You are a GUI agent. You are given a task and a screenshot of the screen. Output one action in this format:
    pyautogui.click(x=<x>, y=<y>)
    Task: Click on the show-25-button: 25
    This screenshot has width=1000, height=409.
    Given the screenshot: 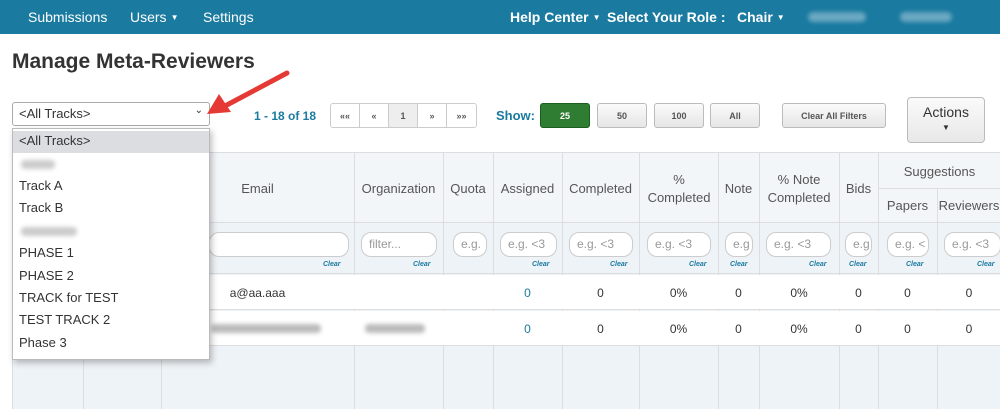 What is the action you would take?
    pyautogui.click(x=565, y=115)
    